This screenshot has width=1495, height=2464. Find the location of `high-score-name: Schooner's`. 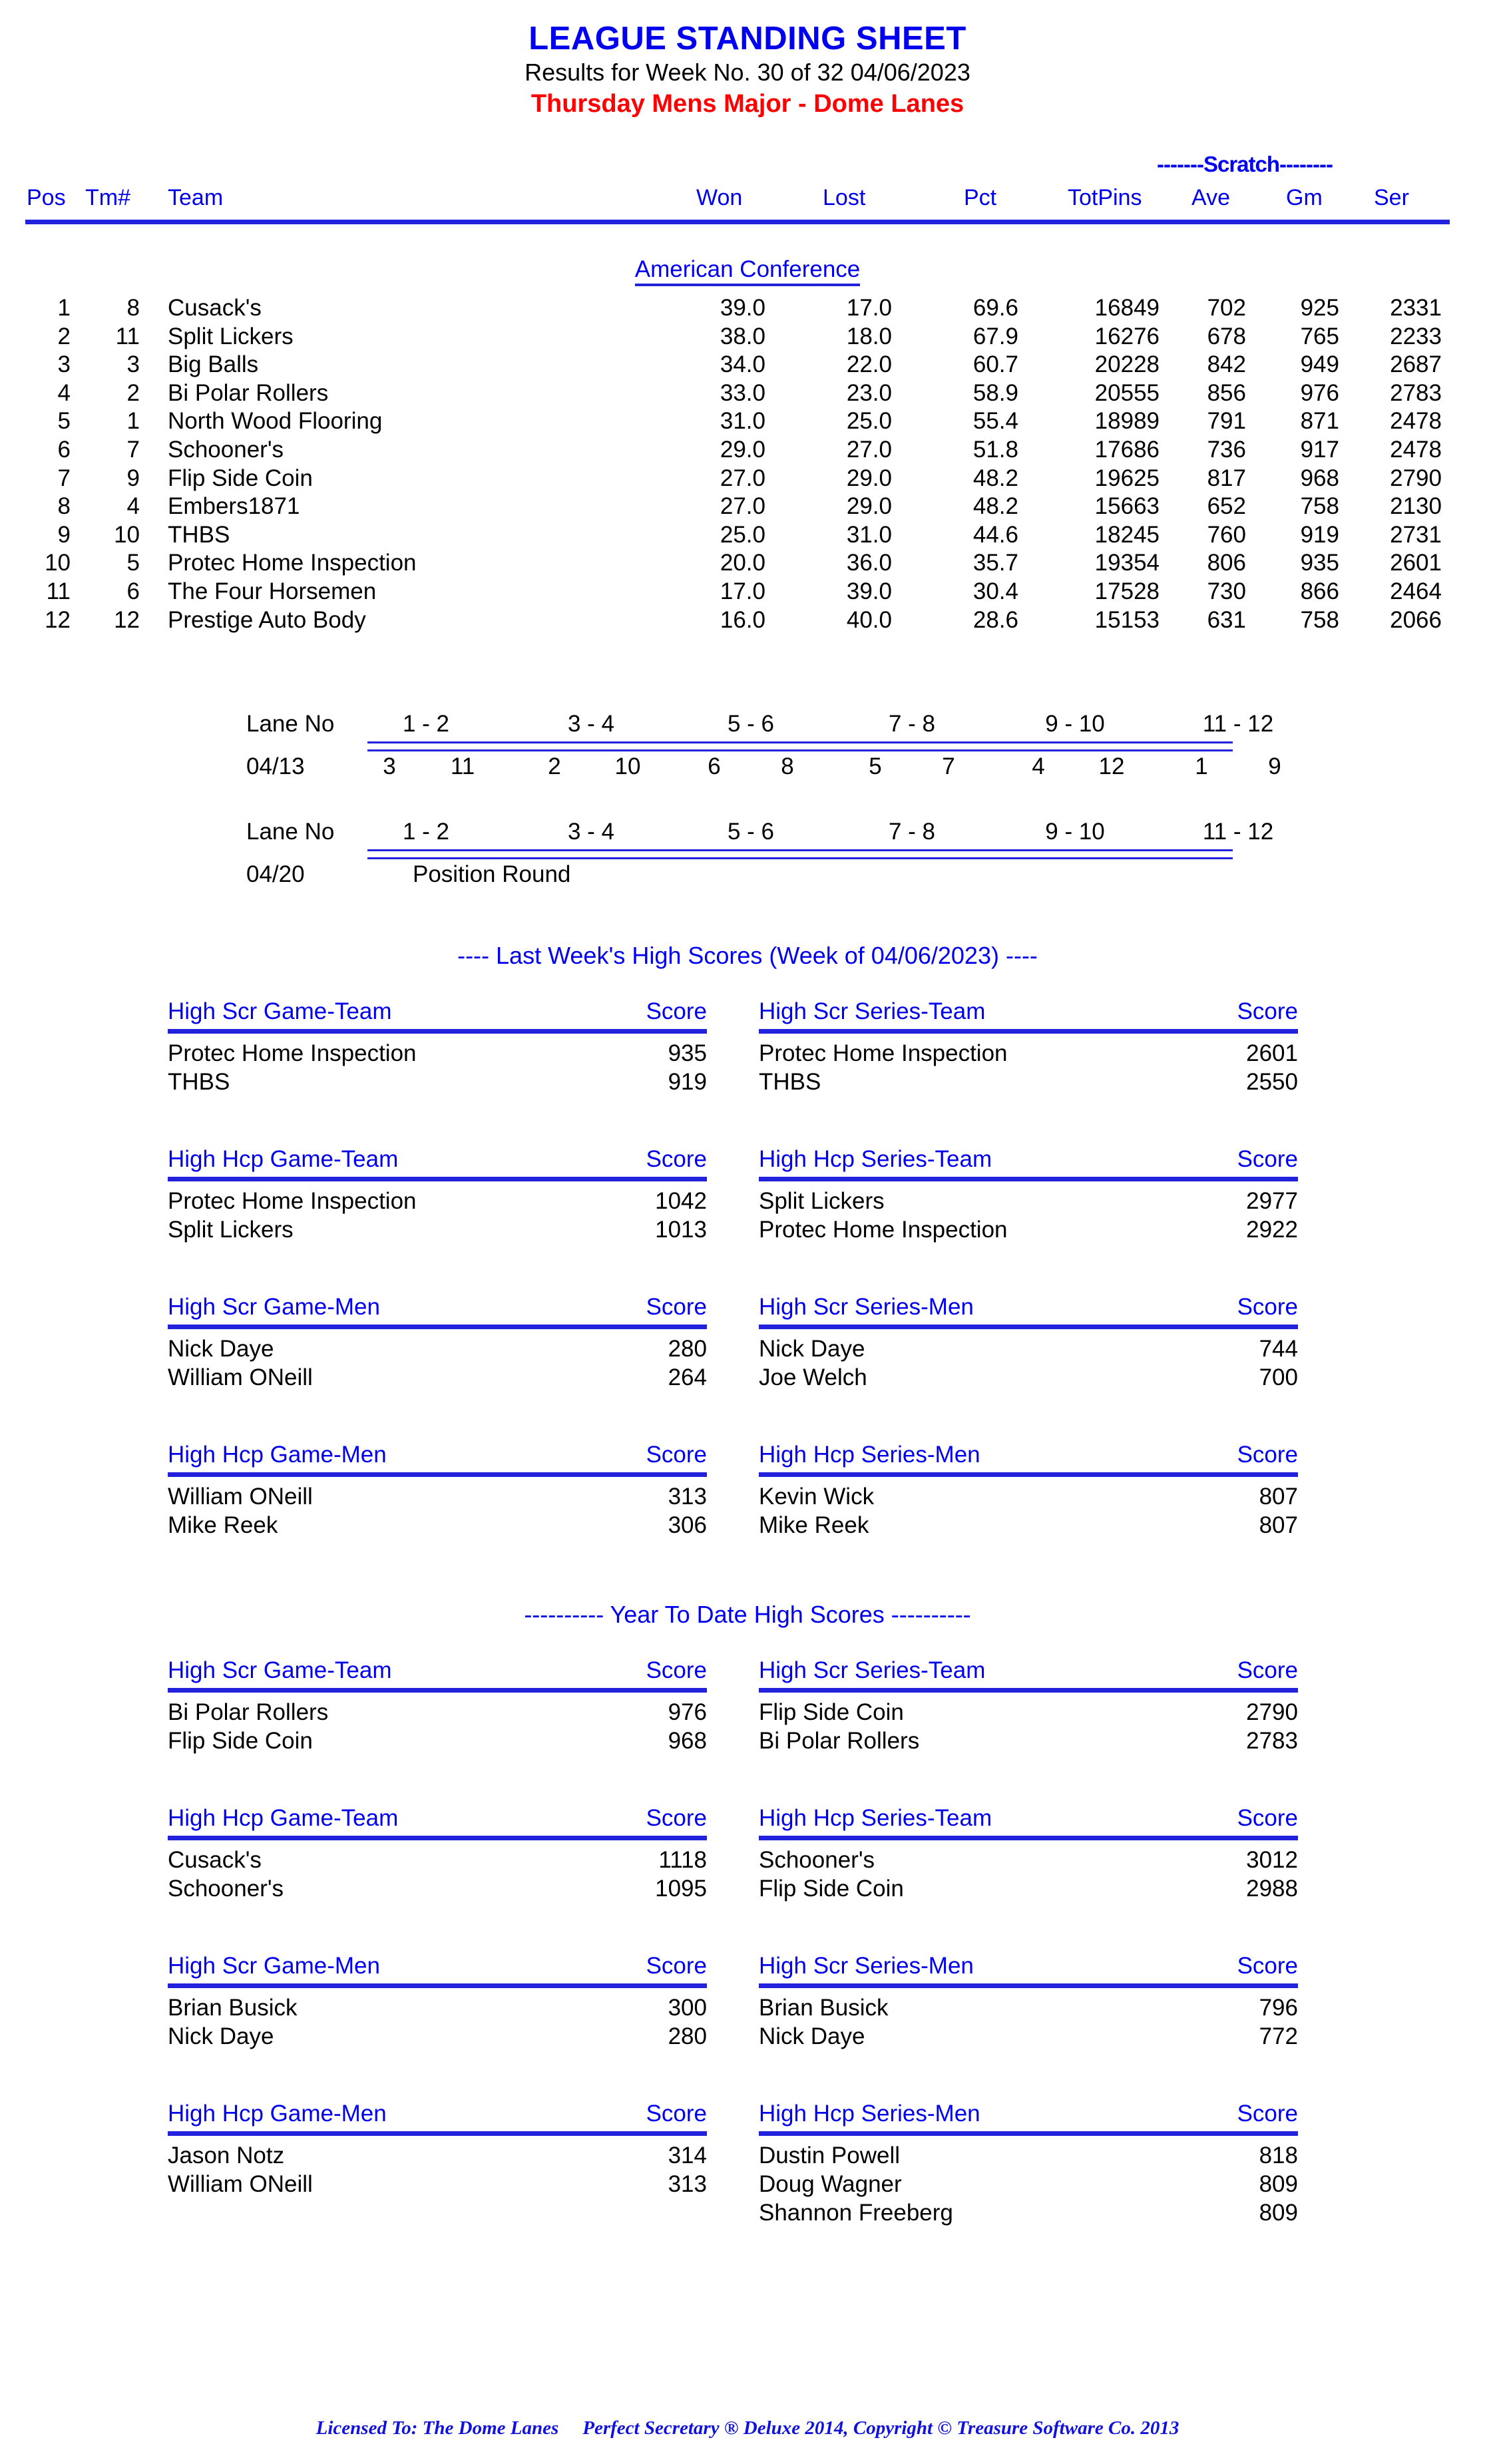

high-score-name: Schooner's is located at coordinates (226, 1889).